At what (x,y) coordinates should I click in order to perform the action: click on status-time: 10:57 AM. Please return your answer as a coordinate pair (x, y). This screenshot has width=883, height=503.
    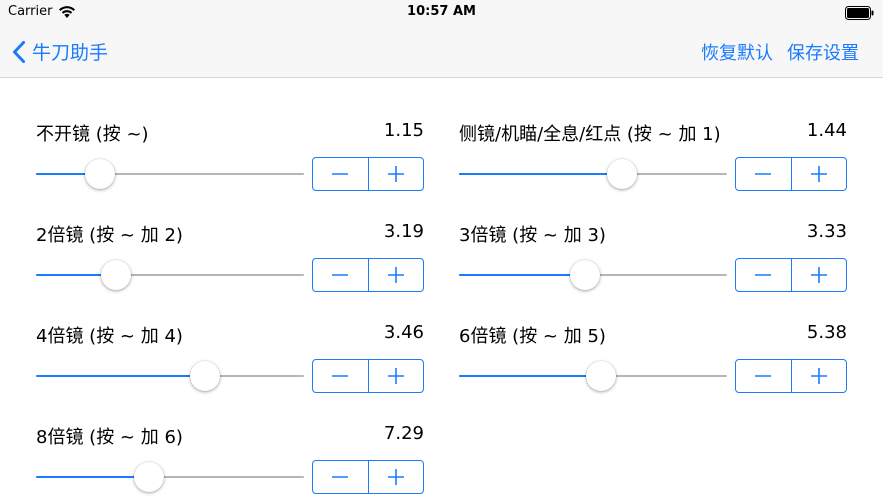
    Looking at the image, I should click on (441, 11).